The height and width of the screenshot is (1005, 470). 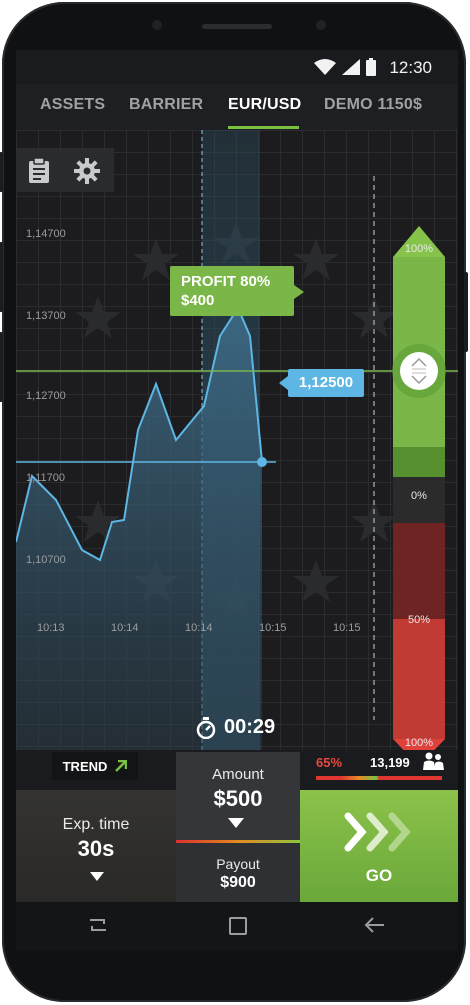 What do you see at coordinates (419, 371) in the screenshot?
I see `barrier-drag-handle` at bounding box center [419, 371].